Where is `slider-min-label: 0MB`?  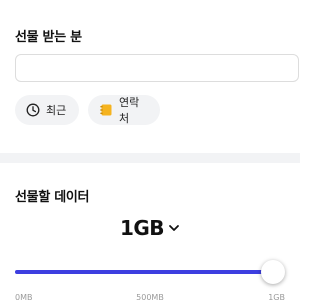 slider-min-label: 0MB is located at coordinates (24, 297).